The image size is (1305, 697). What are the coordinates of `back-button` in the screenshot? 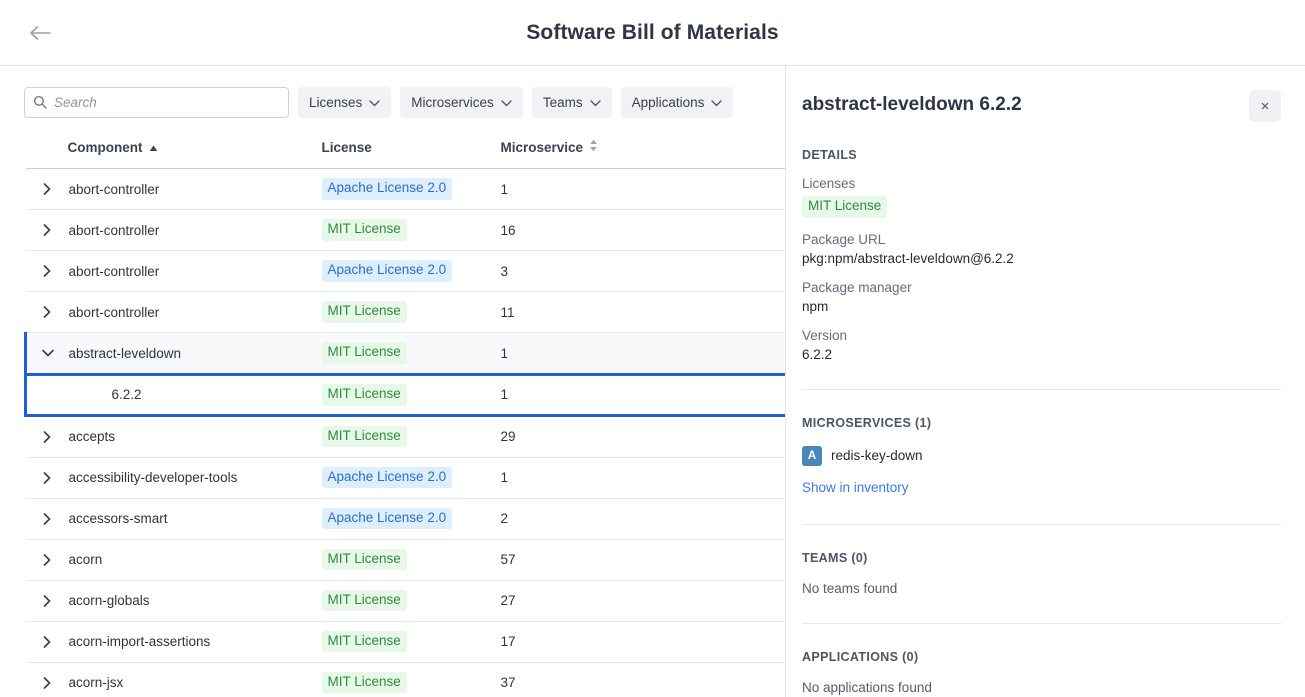 It's located at (41, 33).